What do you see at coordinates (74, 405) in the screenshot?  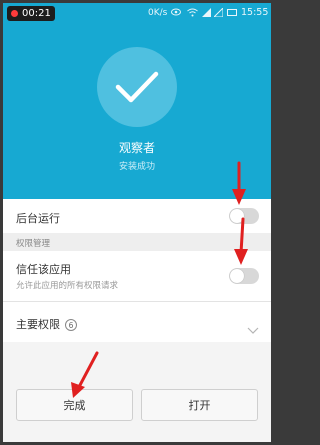 I see `done-button: 完成` at bounding box center [74, 405].